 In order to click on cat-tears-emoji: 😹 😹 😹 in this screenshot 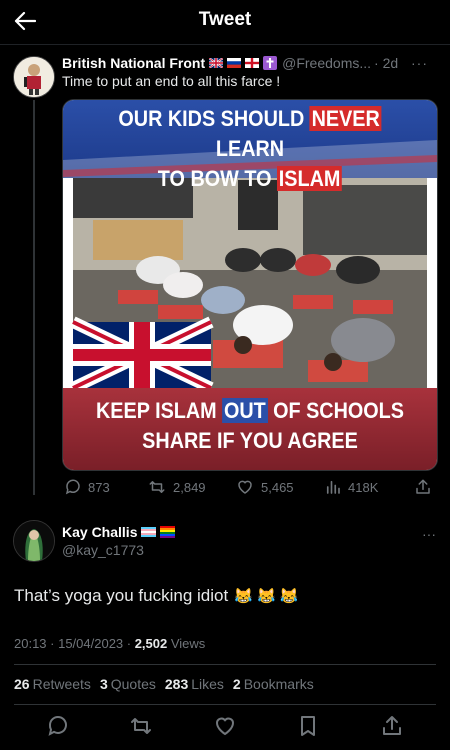, I will do `click(266, 596)`.